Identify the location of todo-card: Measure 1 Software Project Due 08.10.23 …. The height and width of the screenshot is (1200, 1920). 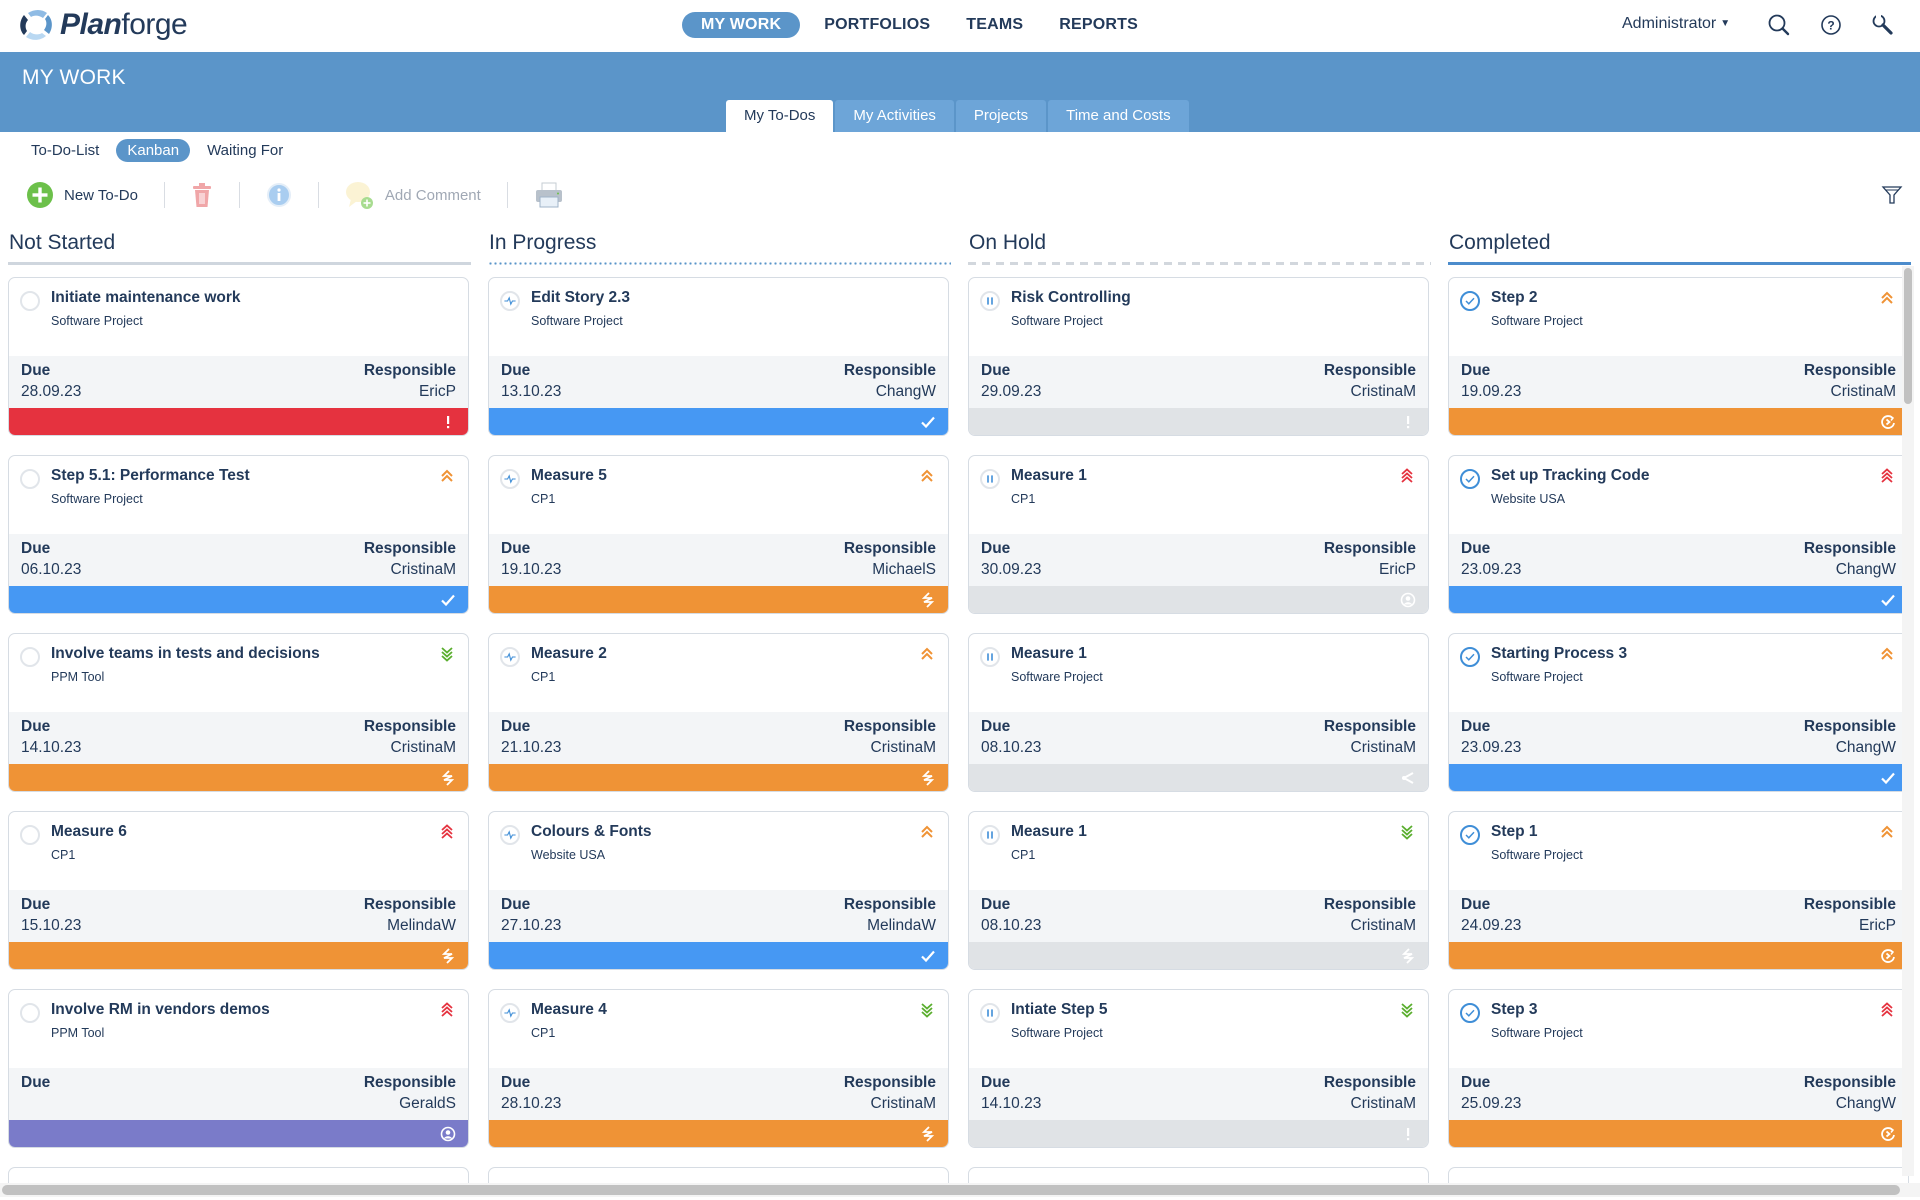
(1198, 712).